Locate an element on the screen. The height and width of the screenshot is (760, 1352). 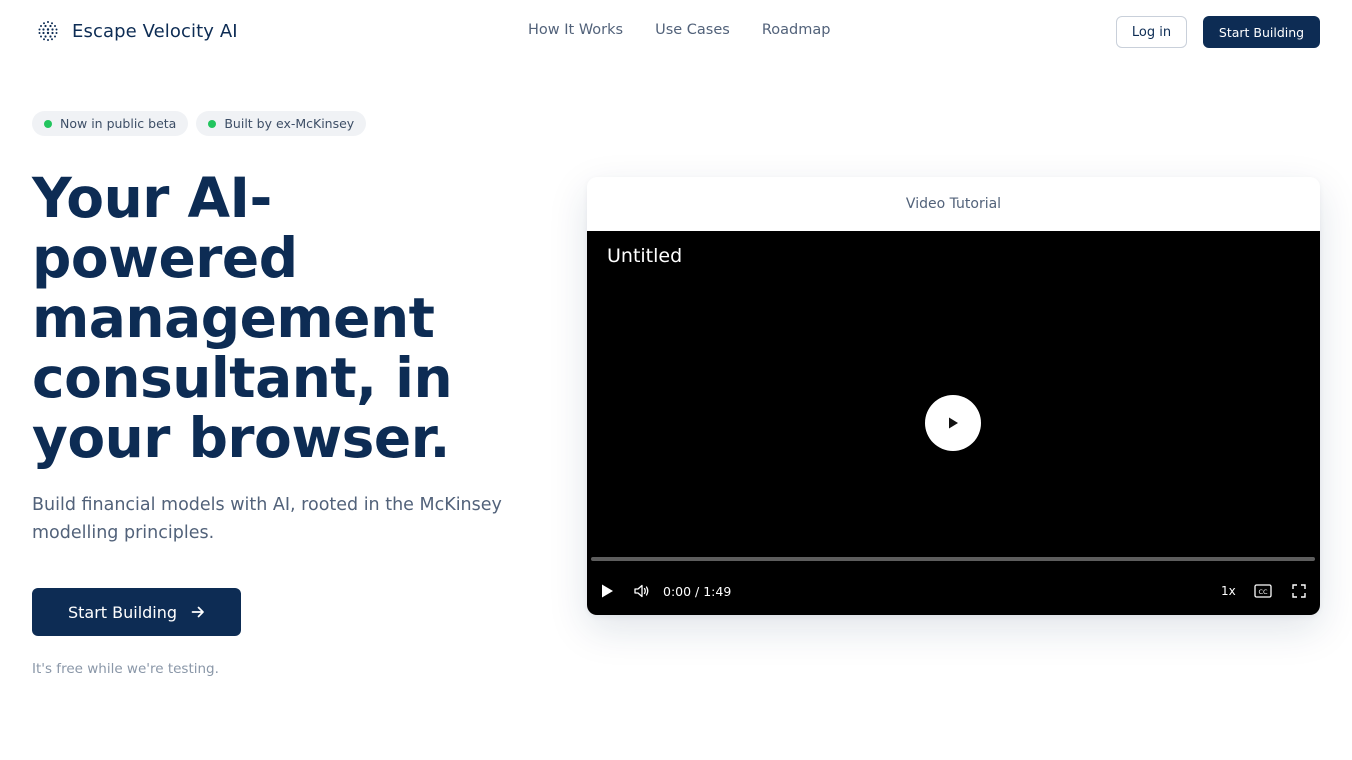
hero-start-building-button: Start Building is located at coordinates (136, 612).